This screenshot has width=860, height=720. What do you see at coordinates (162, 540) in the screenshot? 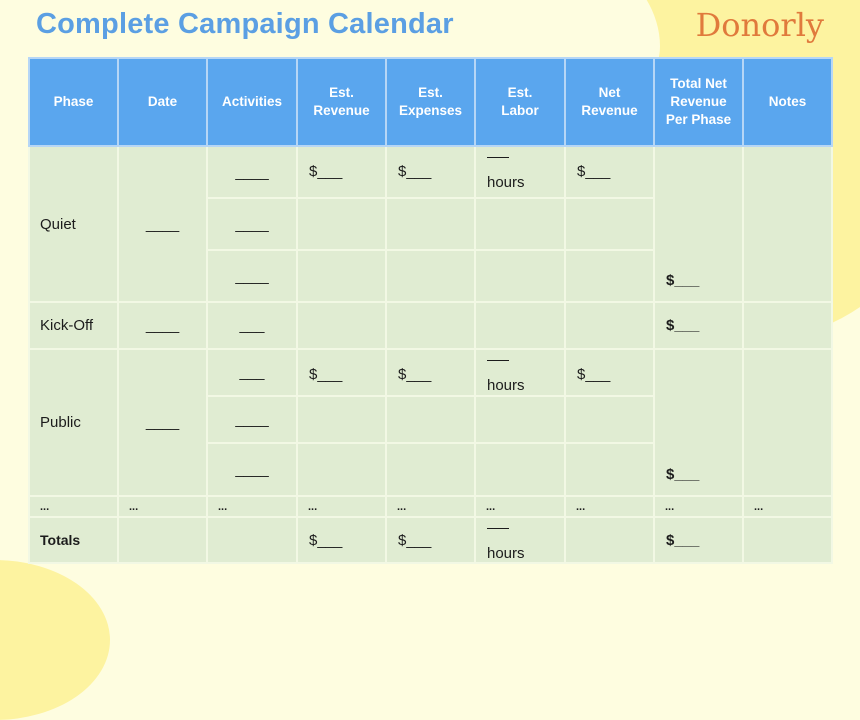
I see `date-cell` at bounding box center [162, 540].